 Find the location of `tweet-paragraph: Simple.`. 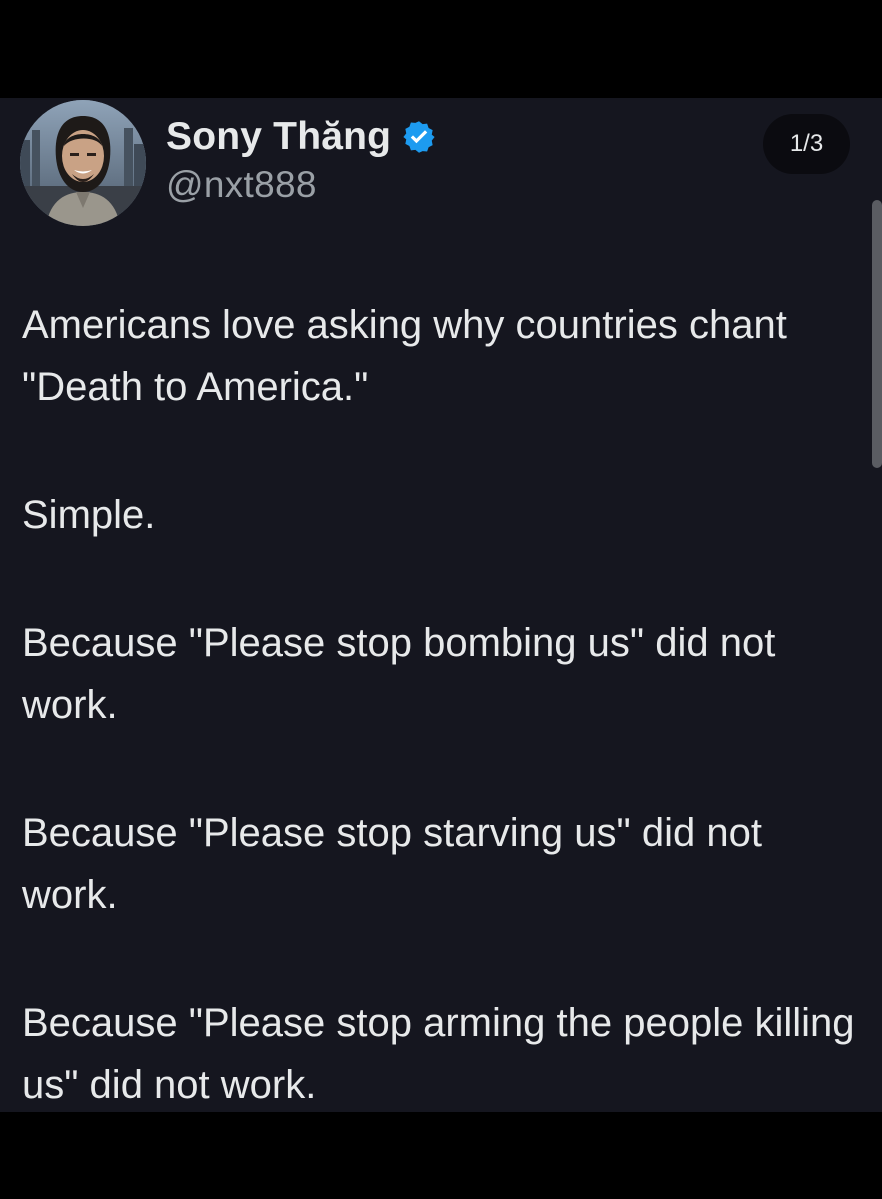

tweet-paragraph: Simple. is located at coordinates (89, 515).